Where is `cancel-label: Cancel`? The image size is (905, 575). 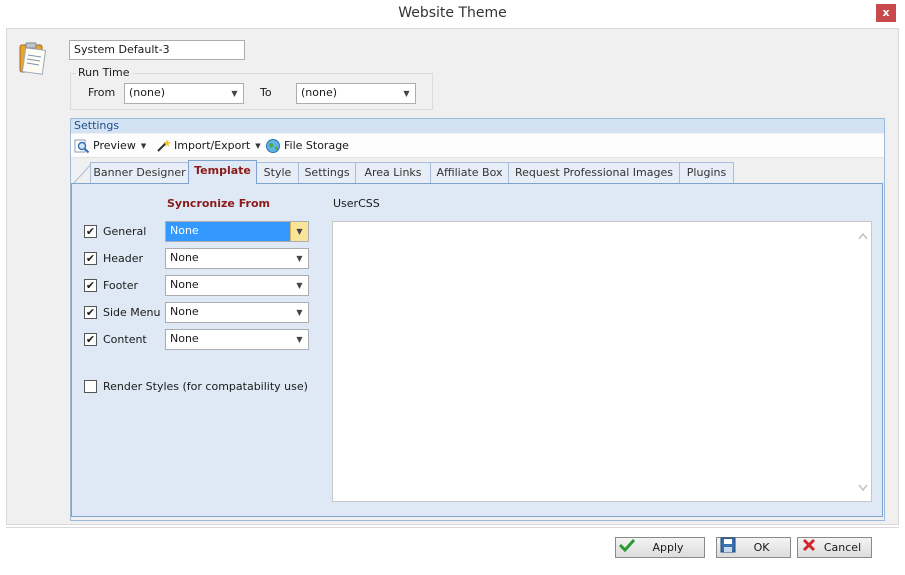
cancel-label: Cancel is located at coordinates (842, 547).